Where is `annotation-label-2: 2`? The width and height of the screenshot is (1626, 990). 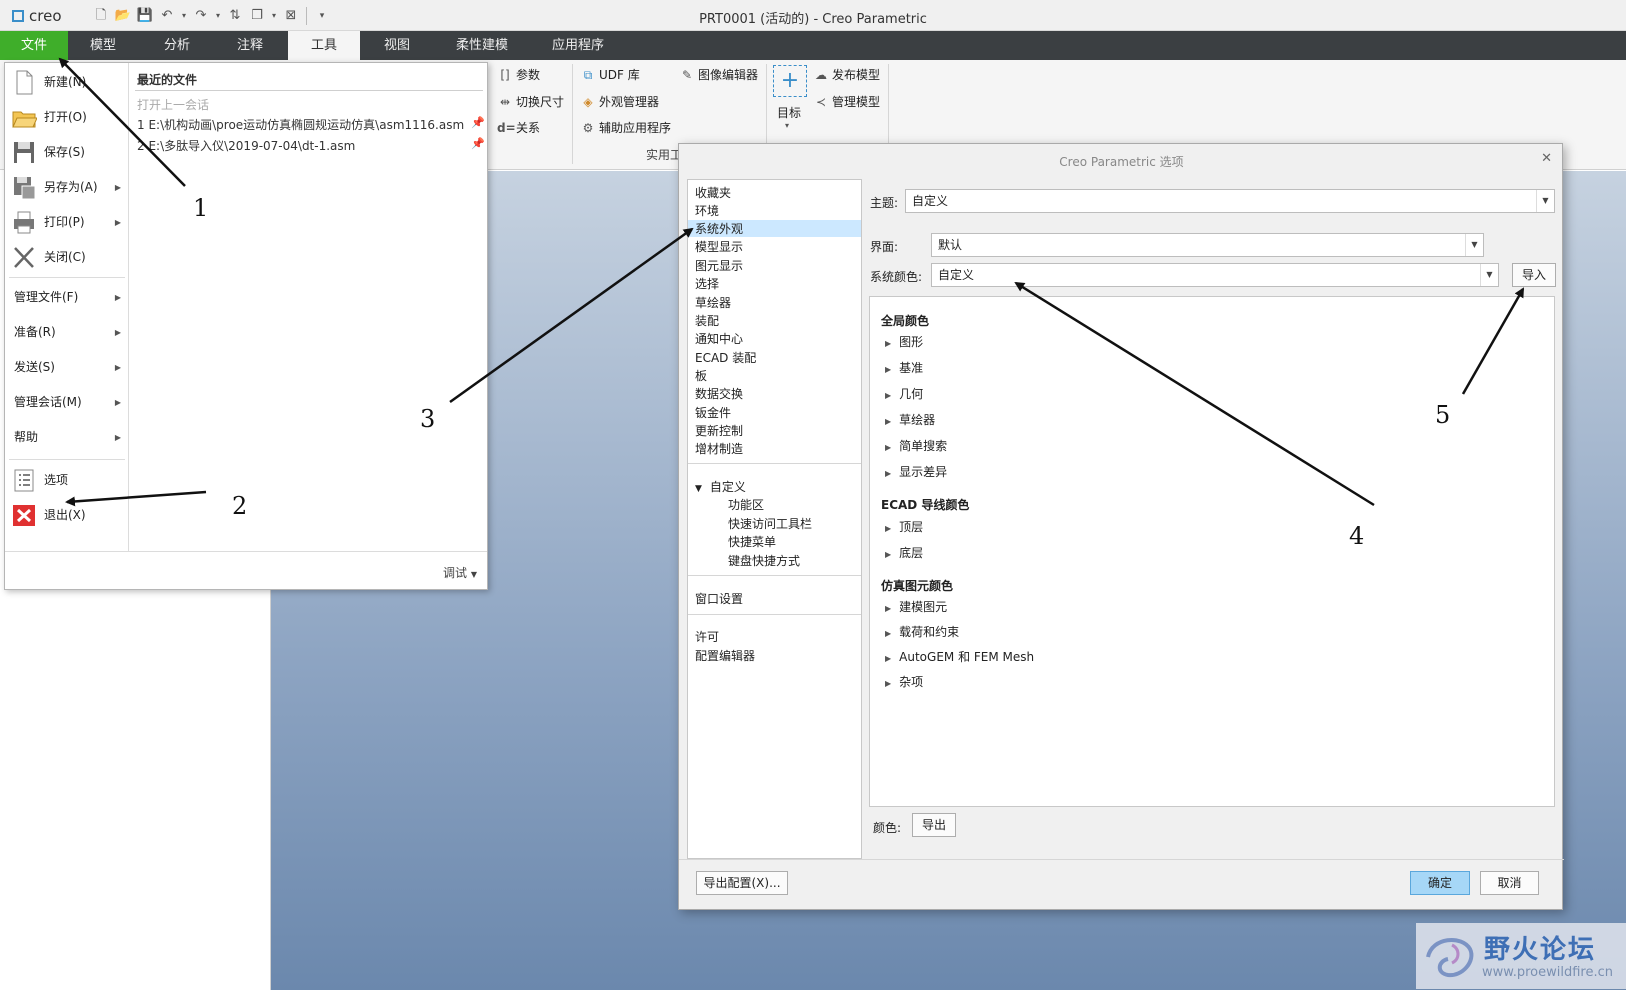
annotation-label-2: 2 is located at coordinates (240, 506).